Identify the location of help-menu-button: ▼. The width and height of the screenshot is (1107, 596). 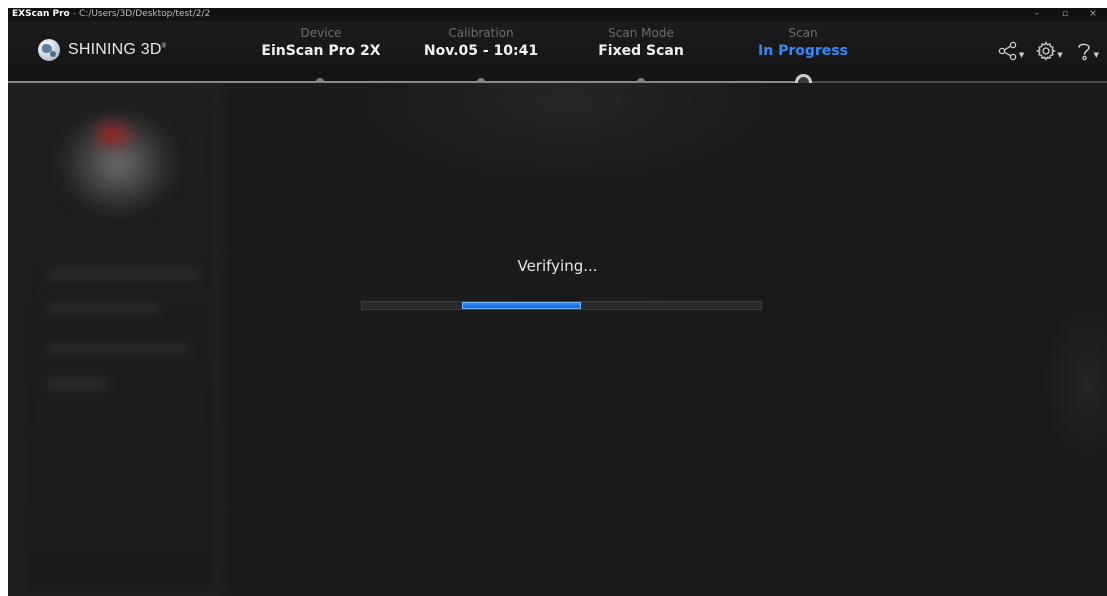
(1087, 51).